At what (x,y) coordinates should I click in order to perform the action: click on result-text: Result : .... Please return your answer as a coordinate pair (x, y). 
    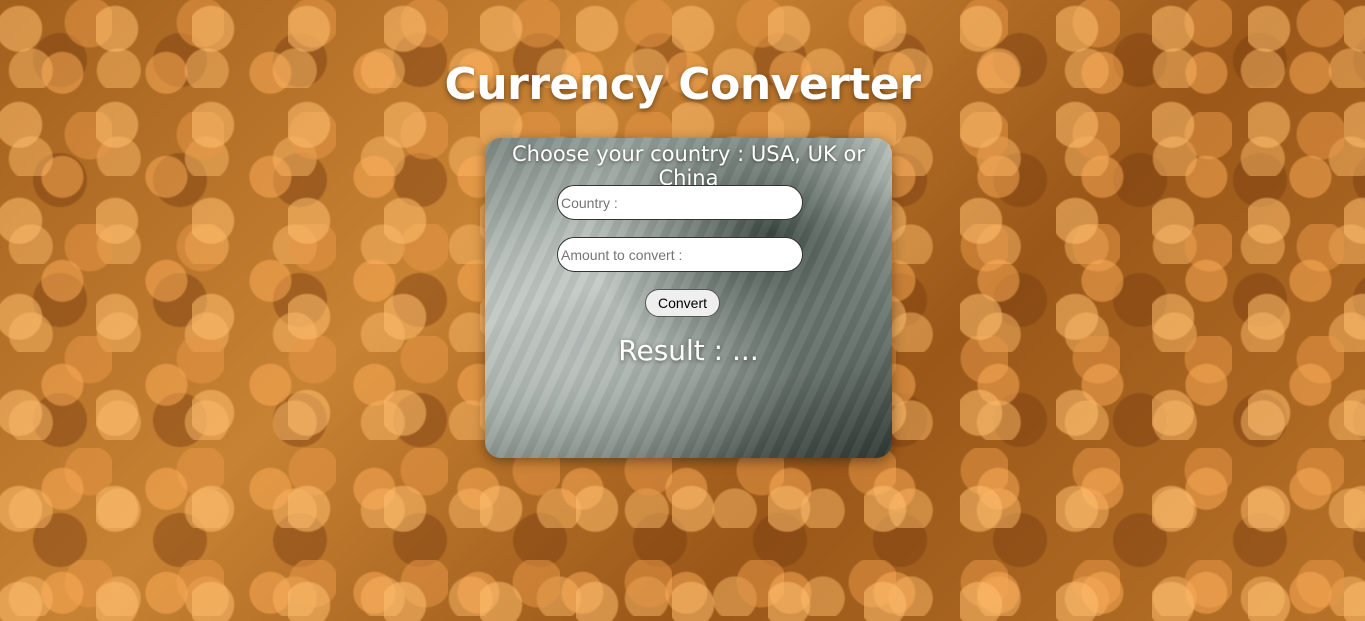
    Looking at the image, I should click on (688, 350).